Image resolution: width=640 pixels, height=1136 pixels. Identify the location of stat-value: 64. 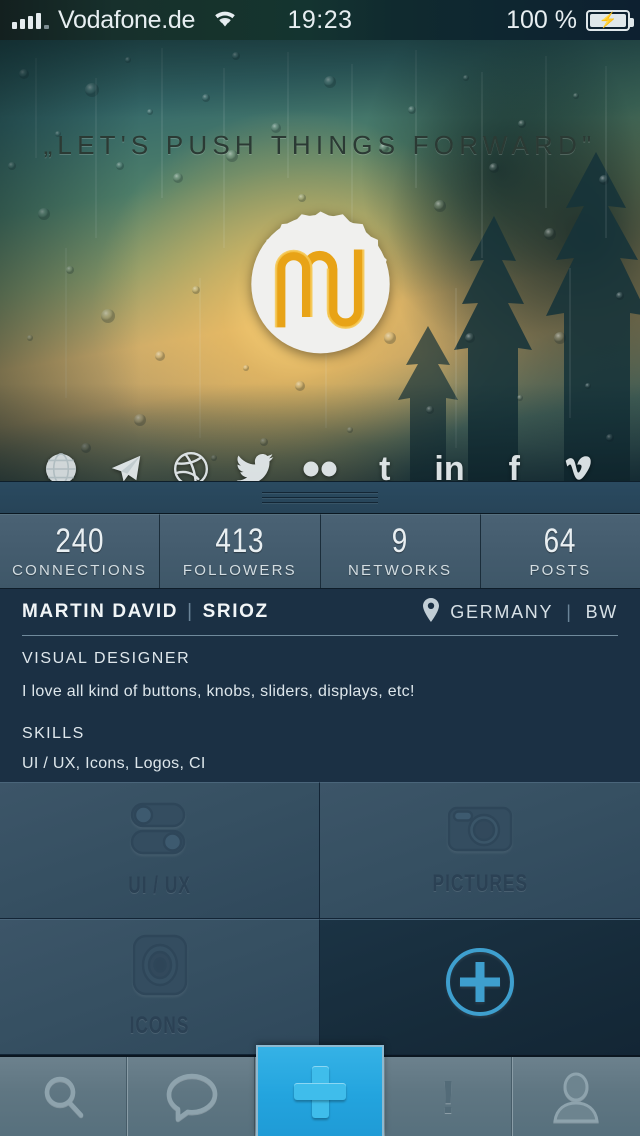
(560, 541).